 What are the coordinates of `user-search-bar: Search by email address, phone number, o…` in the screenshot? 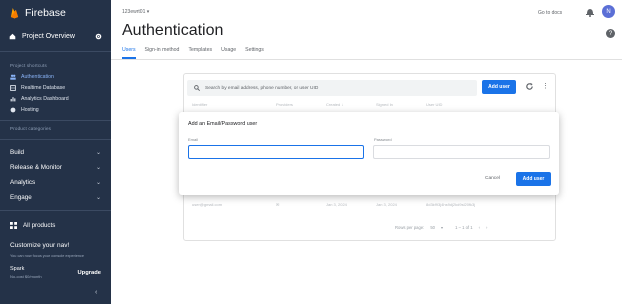 It's located at (332, 88).